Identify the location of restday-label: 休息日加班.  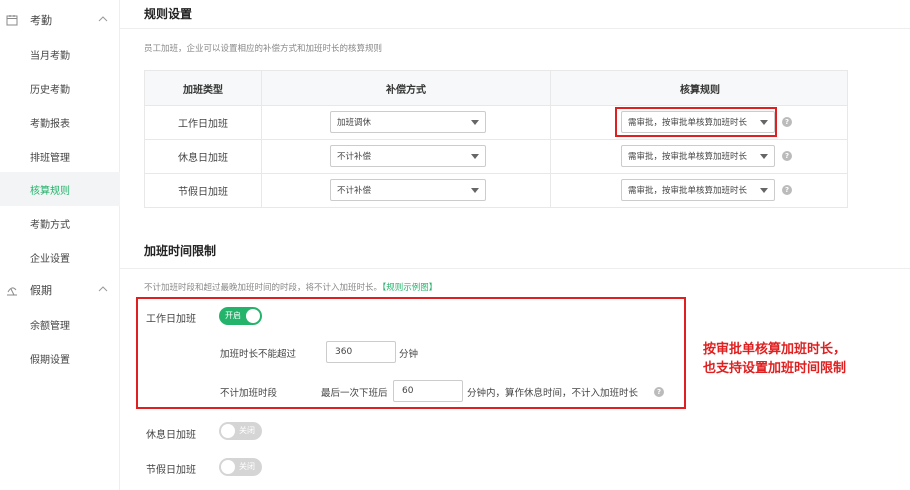
(171, 435).